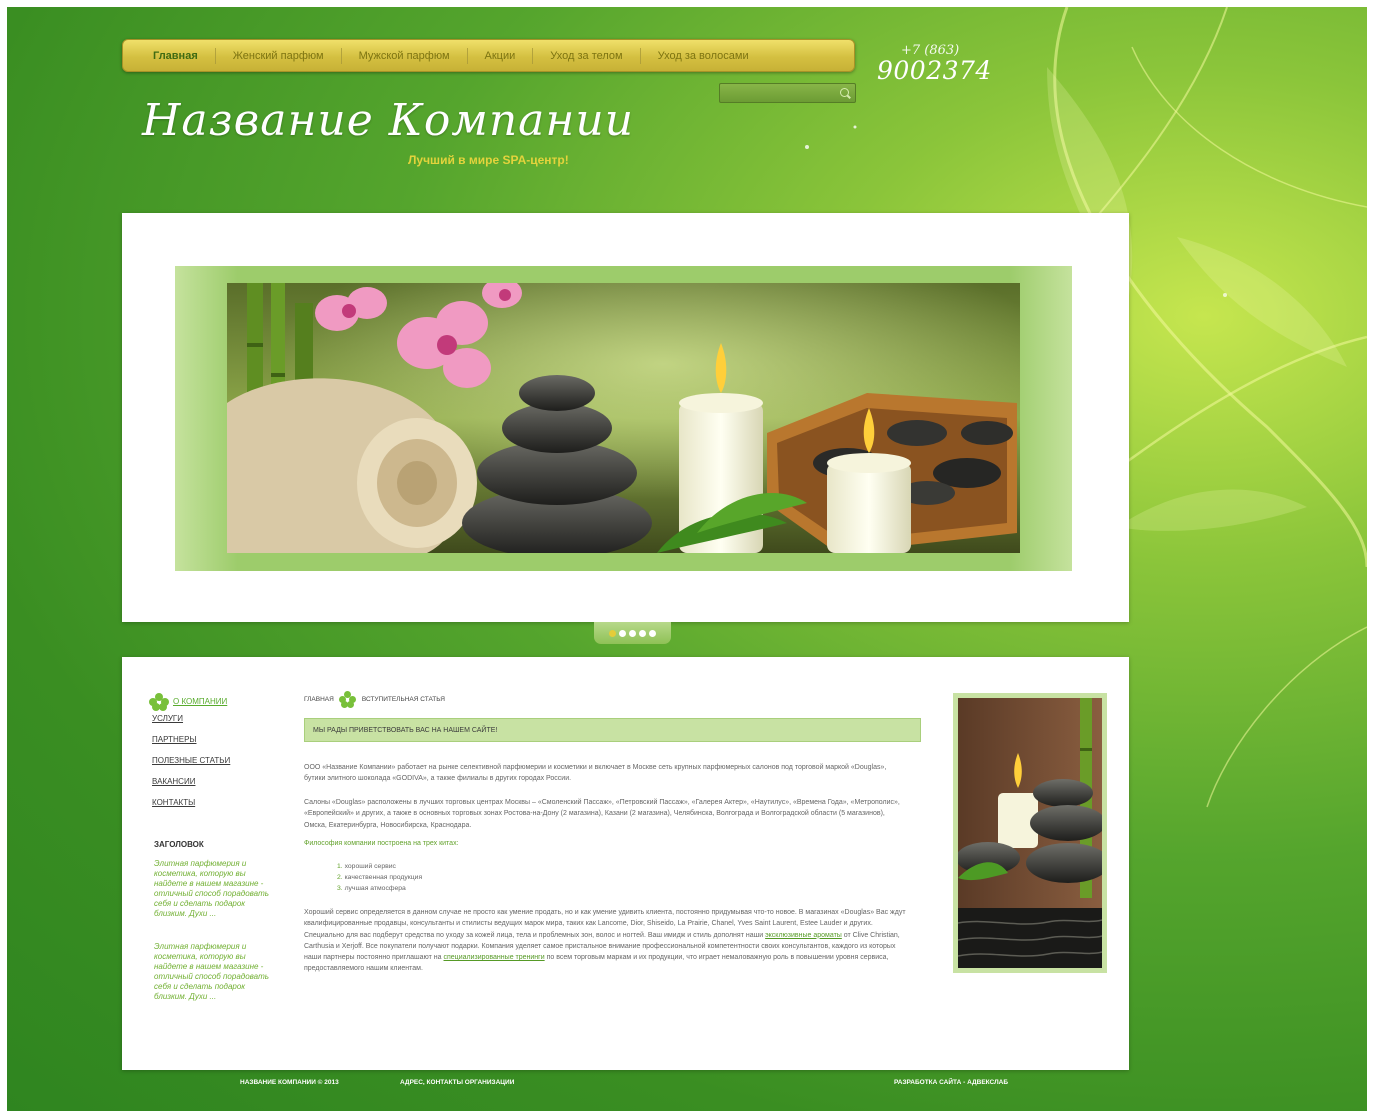 The image size is (1374, 1117). What do you see at coordinates (1030, 833) in the screenshot?
I see `spa-side-image` at bounding box center [1030, 833].